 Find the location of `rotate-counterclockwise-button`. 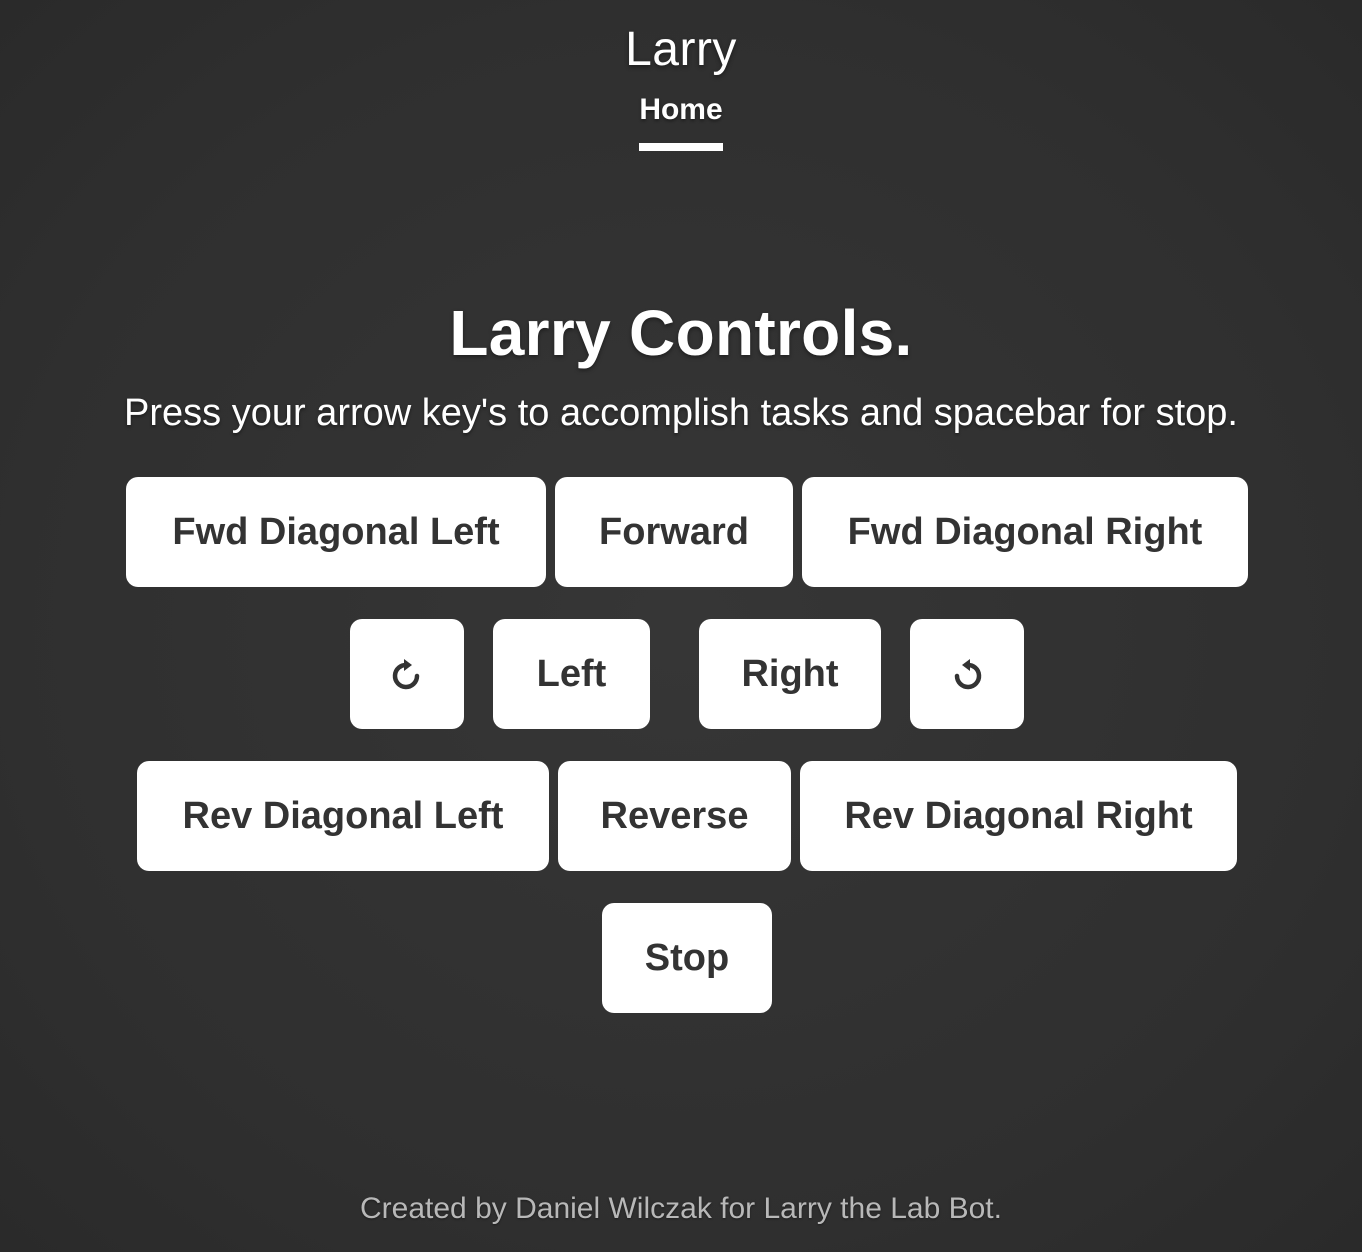

rotate-counterclockwise-button is located at coordinates (967, 674).